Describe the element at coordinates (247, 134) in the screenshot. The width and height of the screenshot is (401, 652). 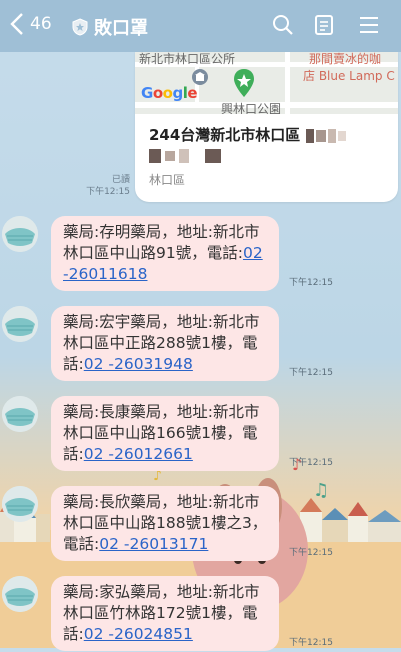
I see `location-address: 244台灣新北市林口區` at that location.